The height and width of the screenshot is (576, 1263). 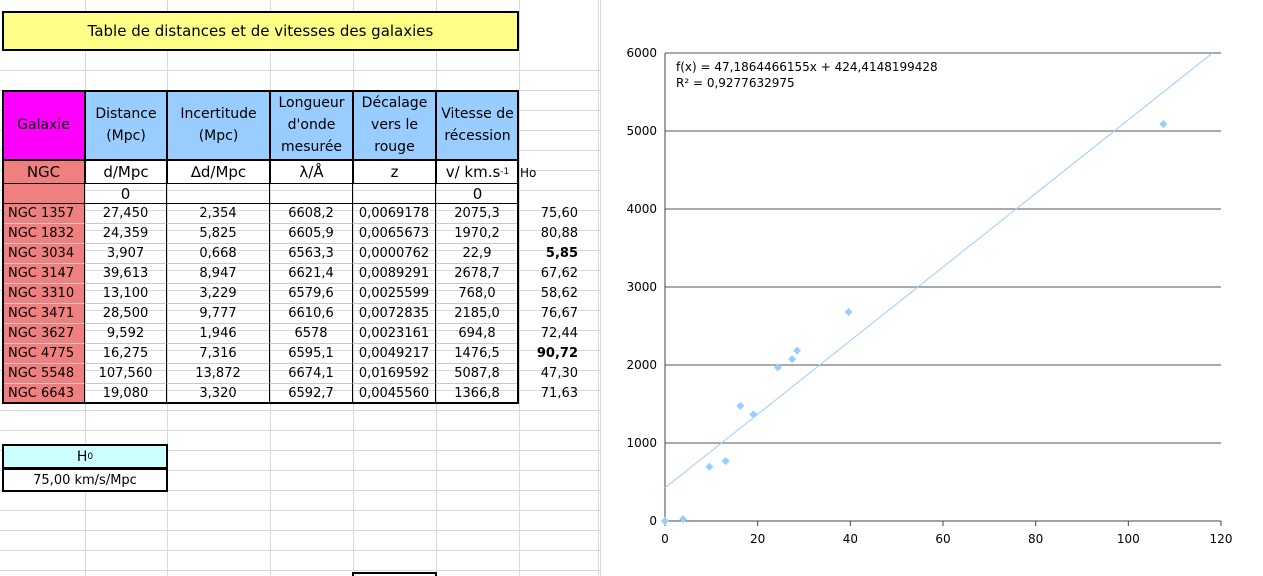 What do you see at coordinates (1035, 539) in the screenshot?
I see `x-tick-label: 80` at bounding box center [1035, 539].